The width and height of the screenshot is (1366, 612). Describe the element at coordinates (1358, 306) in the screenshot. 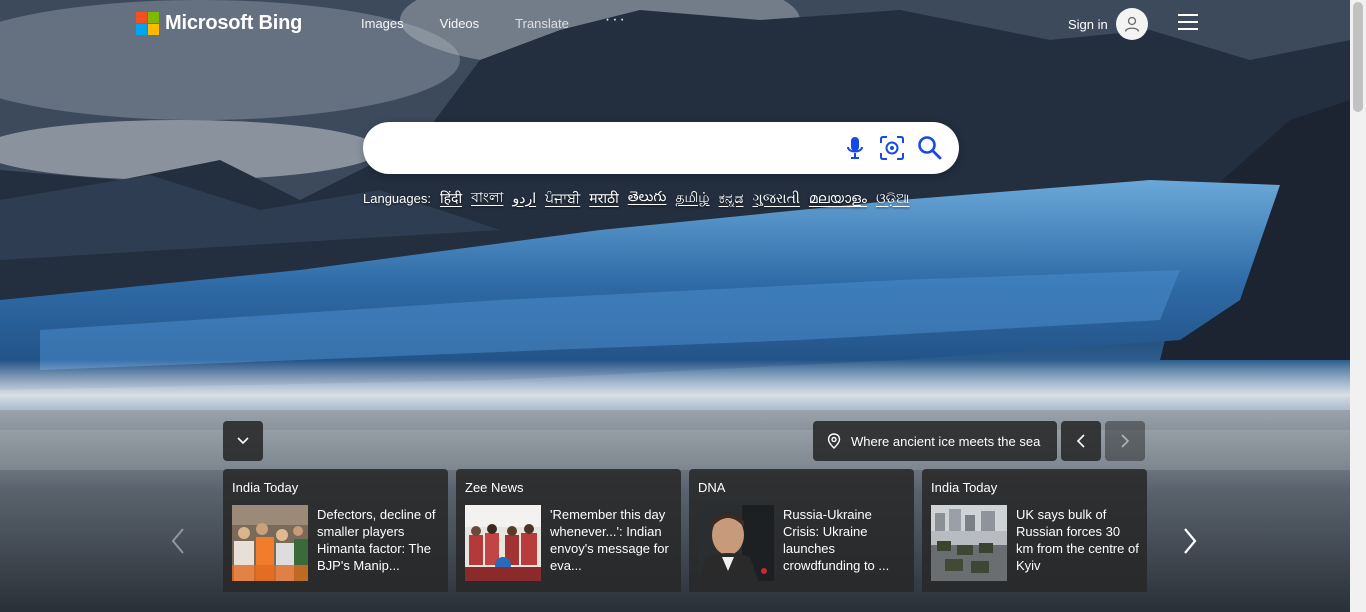

I see `page-scrollbar` at that location.